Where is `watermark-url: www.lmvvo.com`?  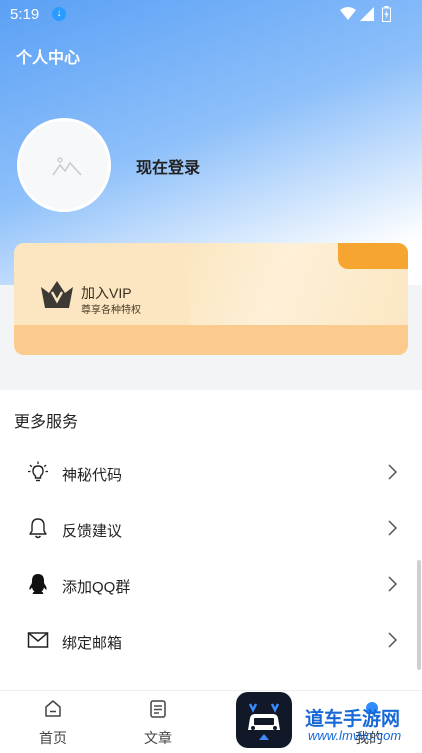
watermark-url: www.lmvvo.com is located at coordinates (355, 735).